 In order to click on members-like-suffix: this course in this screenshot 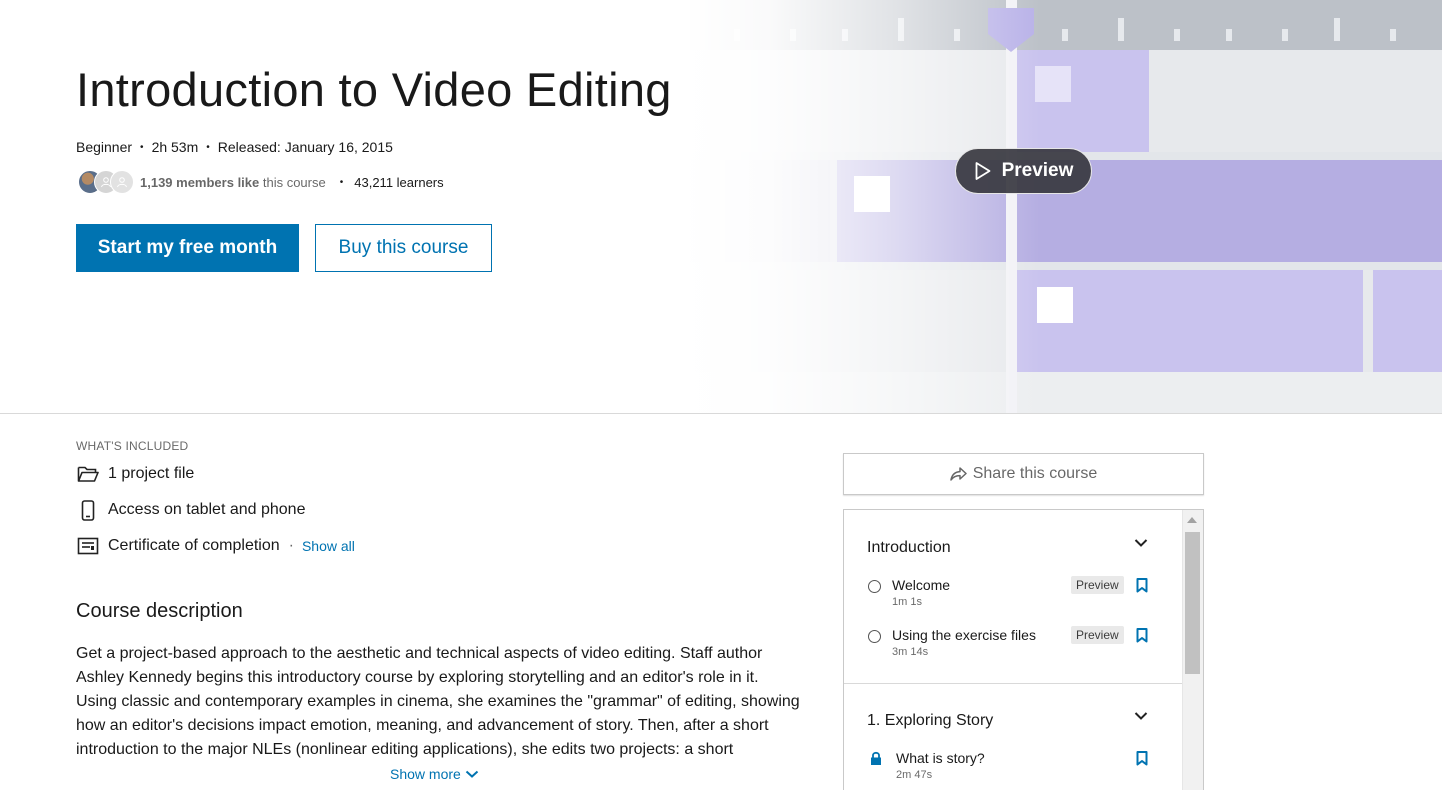, I will do `click(292, 182)`.